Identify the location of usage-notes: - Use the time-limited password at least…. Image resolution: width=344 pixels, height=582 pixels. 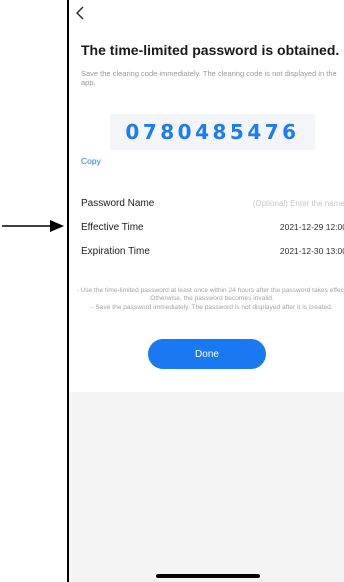
(209, 299).